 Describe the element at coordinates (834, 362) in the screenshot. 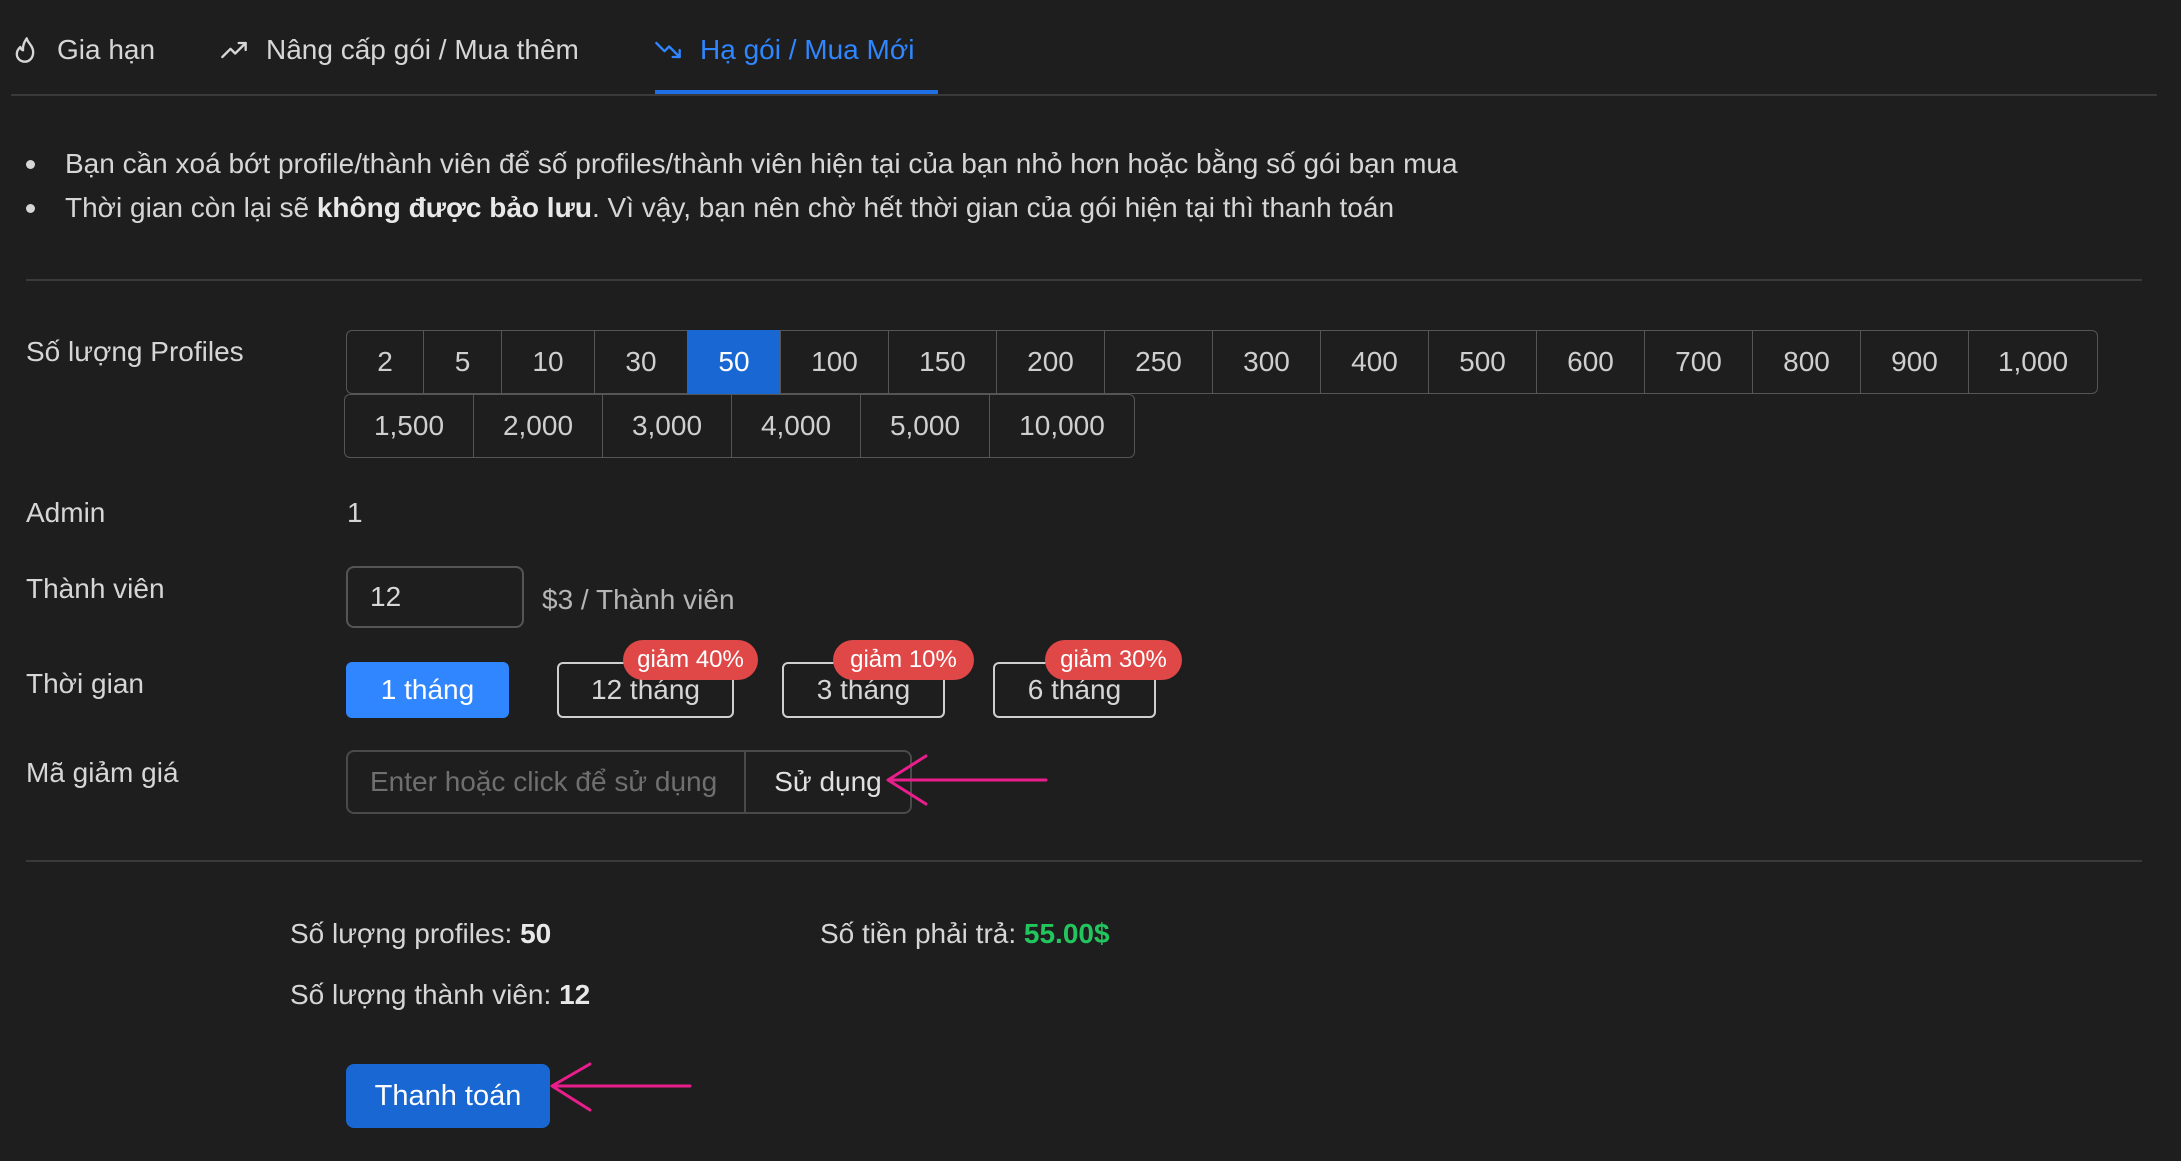

I see `profile-quantity-button: 100` at that location.